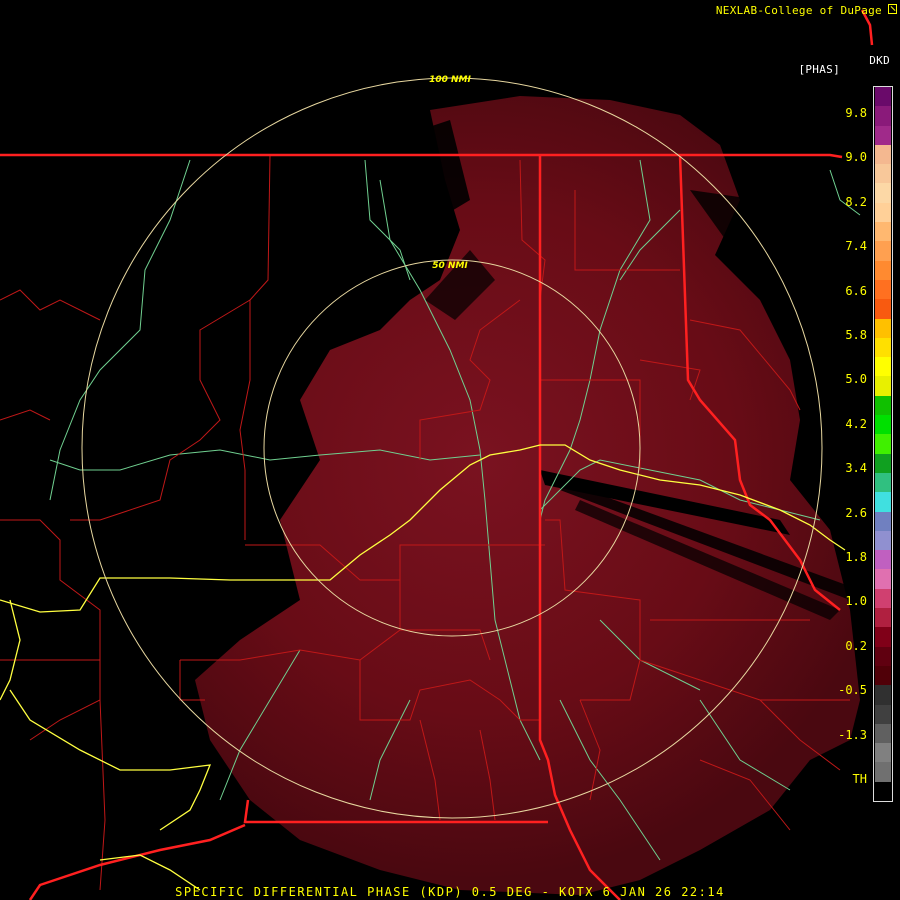 The image size is (900, 900). What do you see at coordinates (450, 266) in the screenshot?
I see `ring-label-50: 50 NMI` at bounding box center [450, 266].